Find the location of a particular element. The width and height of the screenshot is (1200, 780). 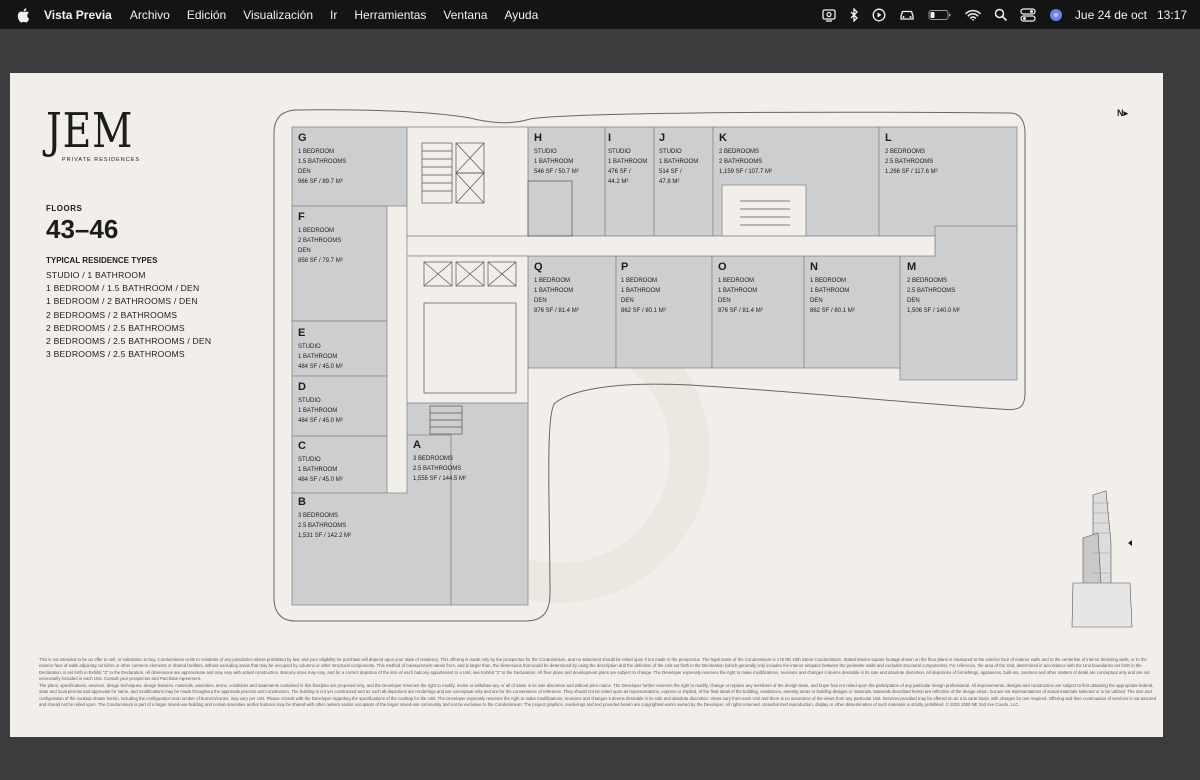

unit-code: D is located at coordinates (302, 387).